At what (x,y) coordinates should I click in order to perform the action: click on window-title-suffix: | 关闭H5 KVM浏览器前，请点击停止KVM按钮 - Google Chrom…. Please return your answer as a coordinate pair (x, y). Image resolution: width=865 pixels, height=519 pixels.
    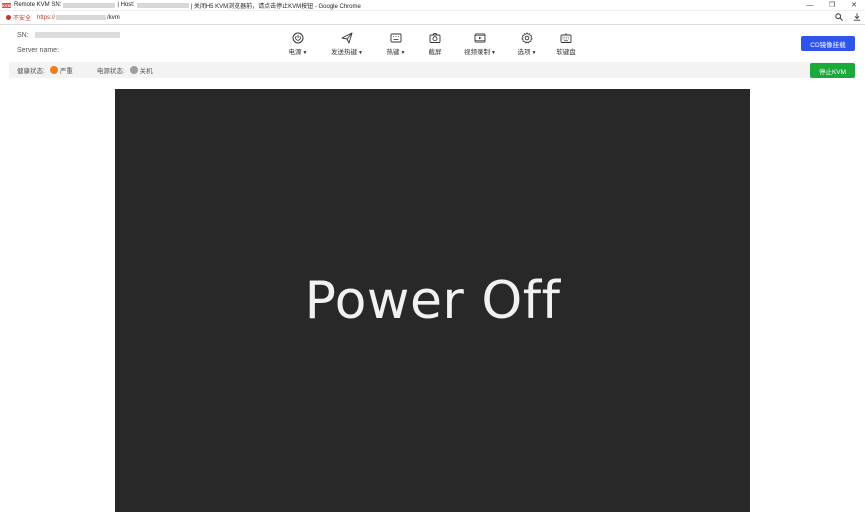
    Looking at the image, I should click on (275, 6).